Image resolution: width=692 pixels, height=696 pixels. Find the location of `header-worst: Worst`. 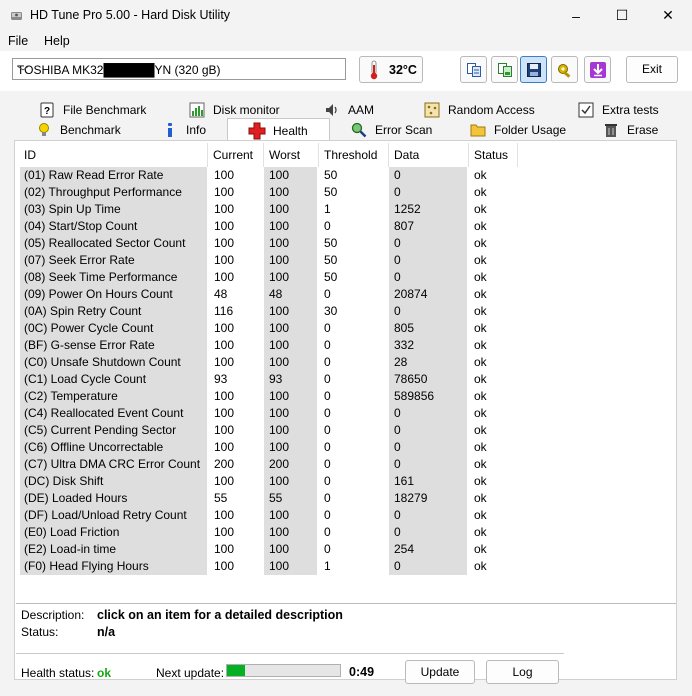

header-worst: Worst is located at coordinates (284, 155).